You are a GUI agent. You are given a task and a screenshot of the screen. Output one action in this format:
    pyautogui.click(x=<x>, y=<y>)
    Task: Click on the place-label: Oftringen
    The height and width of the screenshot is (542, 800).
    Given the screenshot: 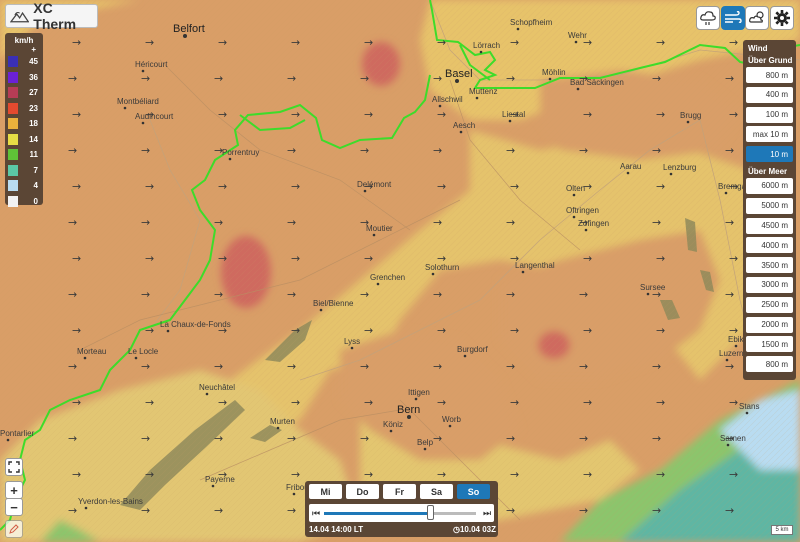 What is the action you would take?
    pyautogui.click(x=582, y=210)
    